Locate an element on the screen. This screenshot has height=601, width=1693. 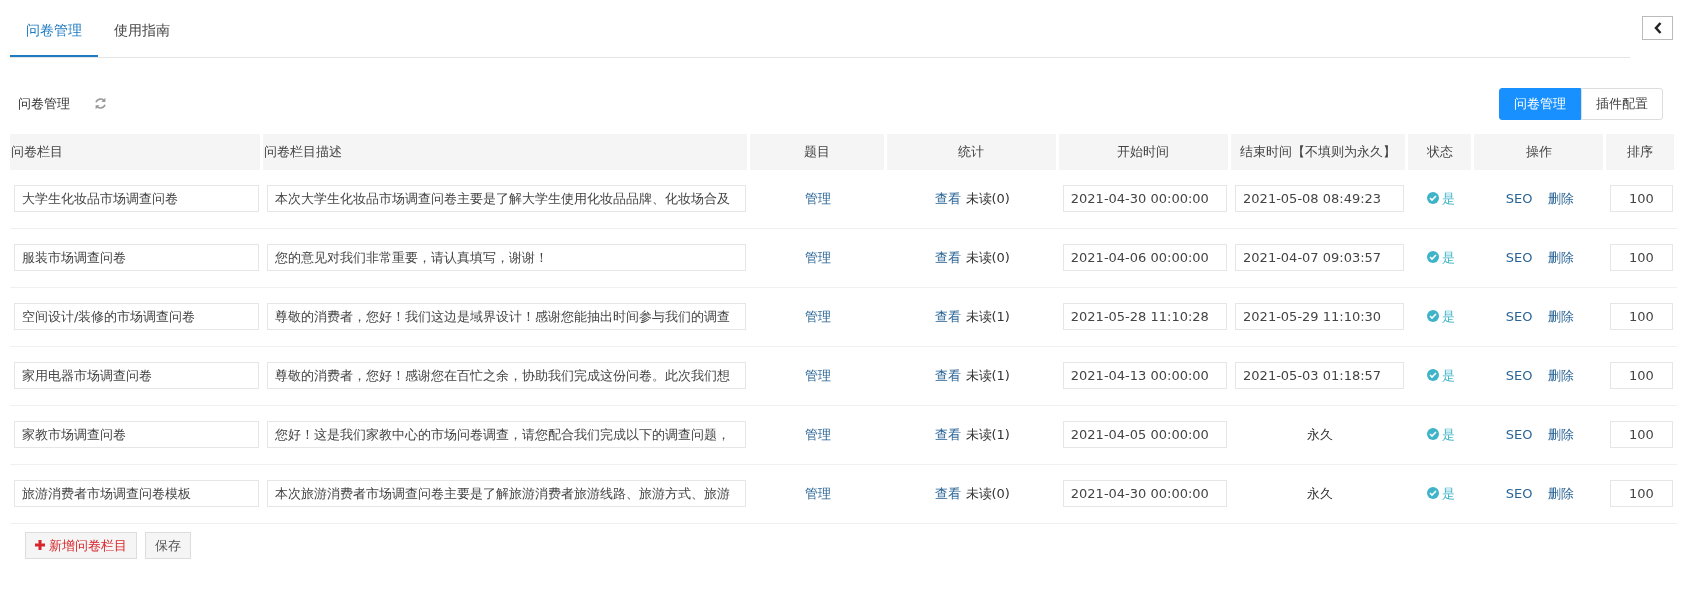
name-field: 旅游消费者市场调查问卷模板 is located at coordinates (137, 493).